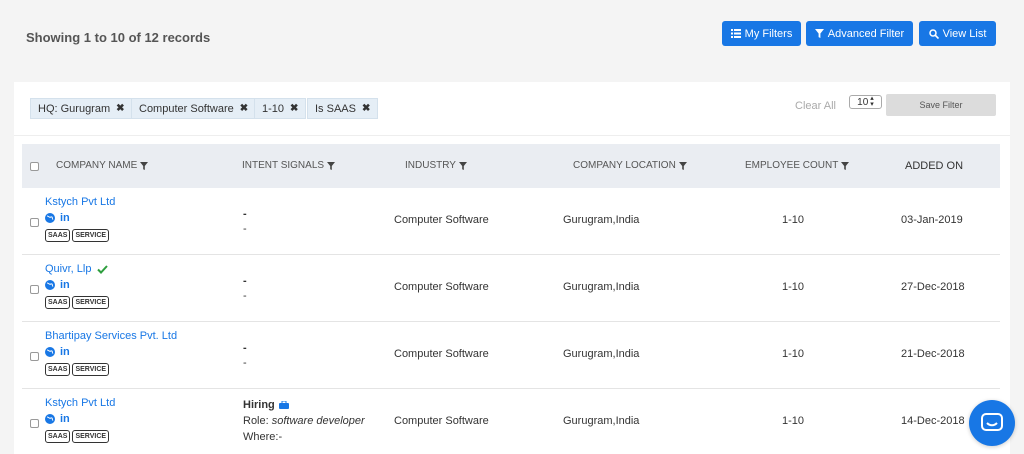 Image resolution: width=1024 pixels, height=454 pixels. Describe the element at coordinates (103, 269) in the screenshot. I see `verified-check-icon` at that location.